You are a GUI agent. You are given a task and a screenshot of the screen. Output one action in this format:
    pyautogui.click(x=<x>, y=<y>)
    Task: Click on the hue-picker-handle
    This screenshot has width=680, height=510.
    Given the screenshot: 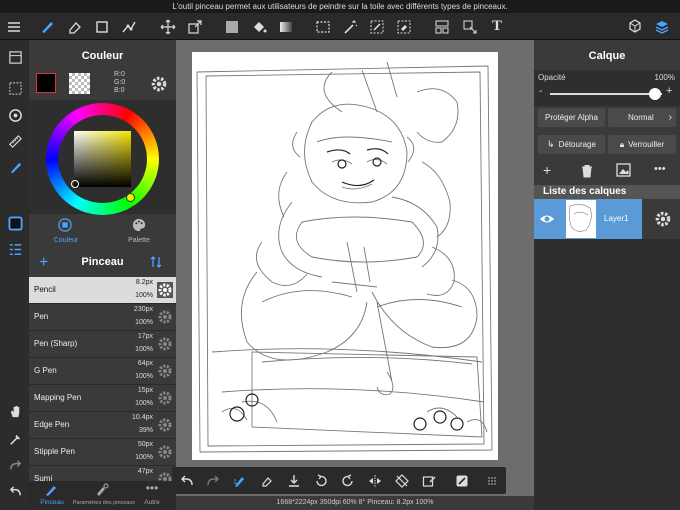 What is the action you would take?
    pyautogui.click(x=130, y=197)
    